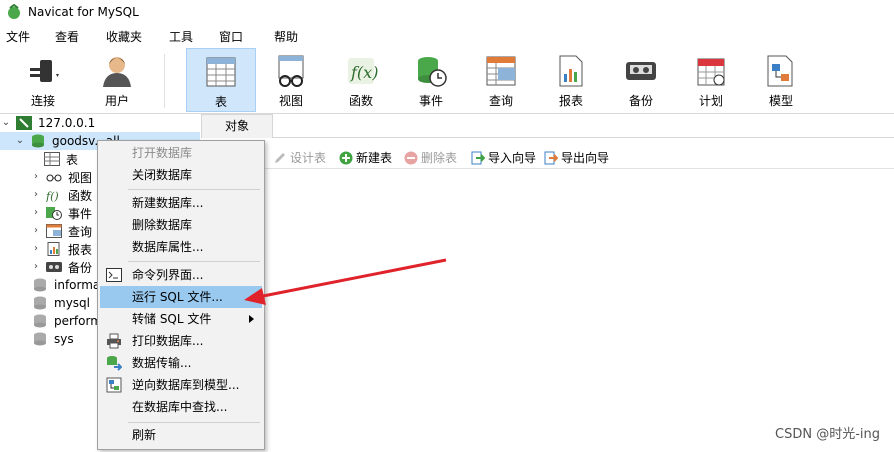  What do you see at coordinates (345, 281) in the screenshot?
I see `annotation-arrow-icon` at bounding box center [345, 281].